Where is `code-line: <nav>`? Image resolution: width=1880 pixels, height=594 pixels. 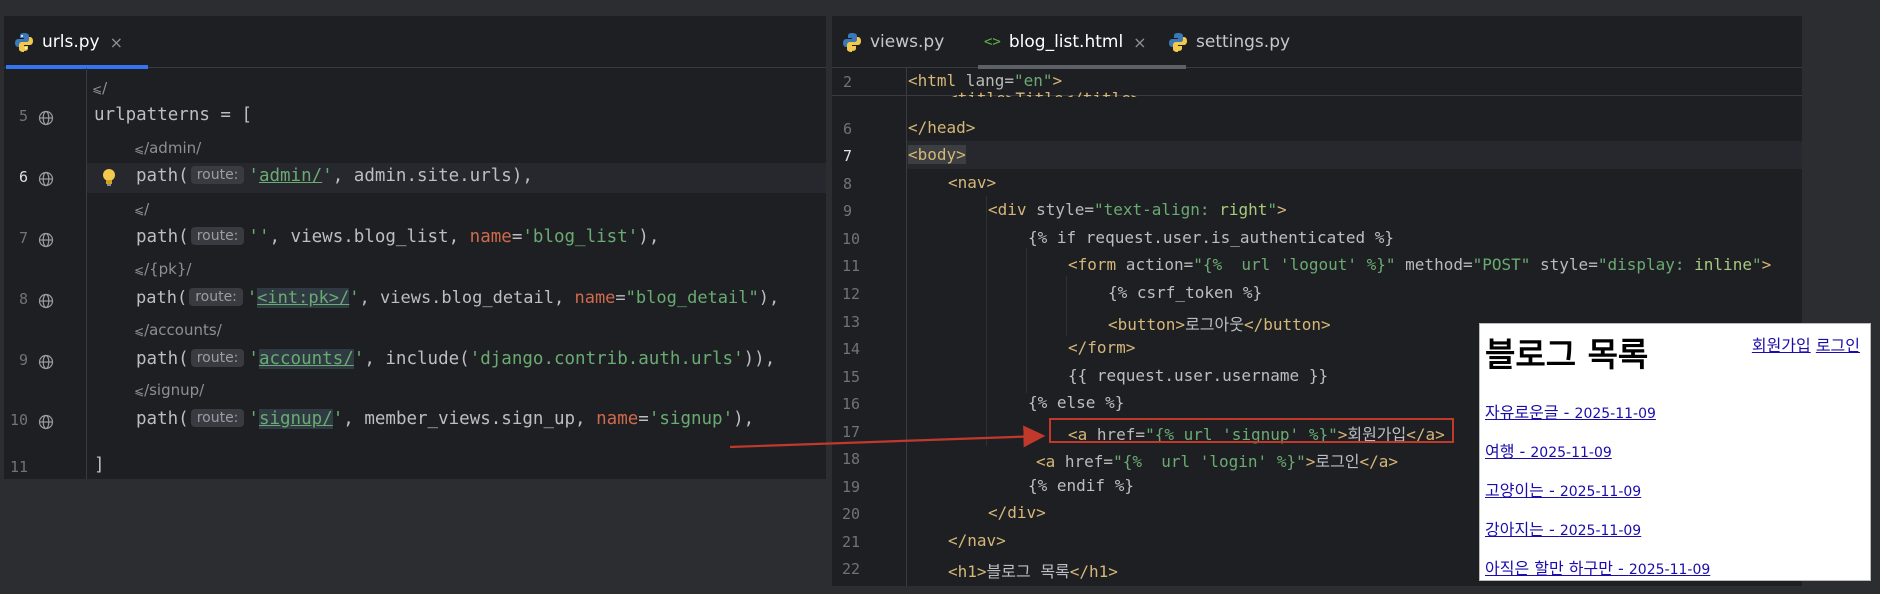 code-line: <nav> is located at coordinates (972, 182).